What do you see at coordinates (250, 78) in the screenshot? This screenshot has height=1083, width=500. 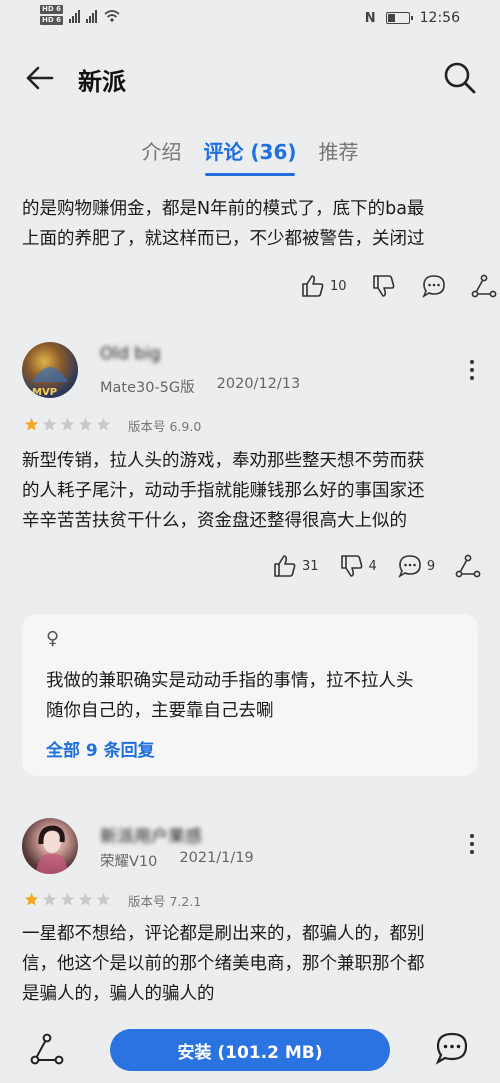 I see `app-bar: 新派` at bounding box center [250, 78].